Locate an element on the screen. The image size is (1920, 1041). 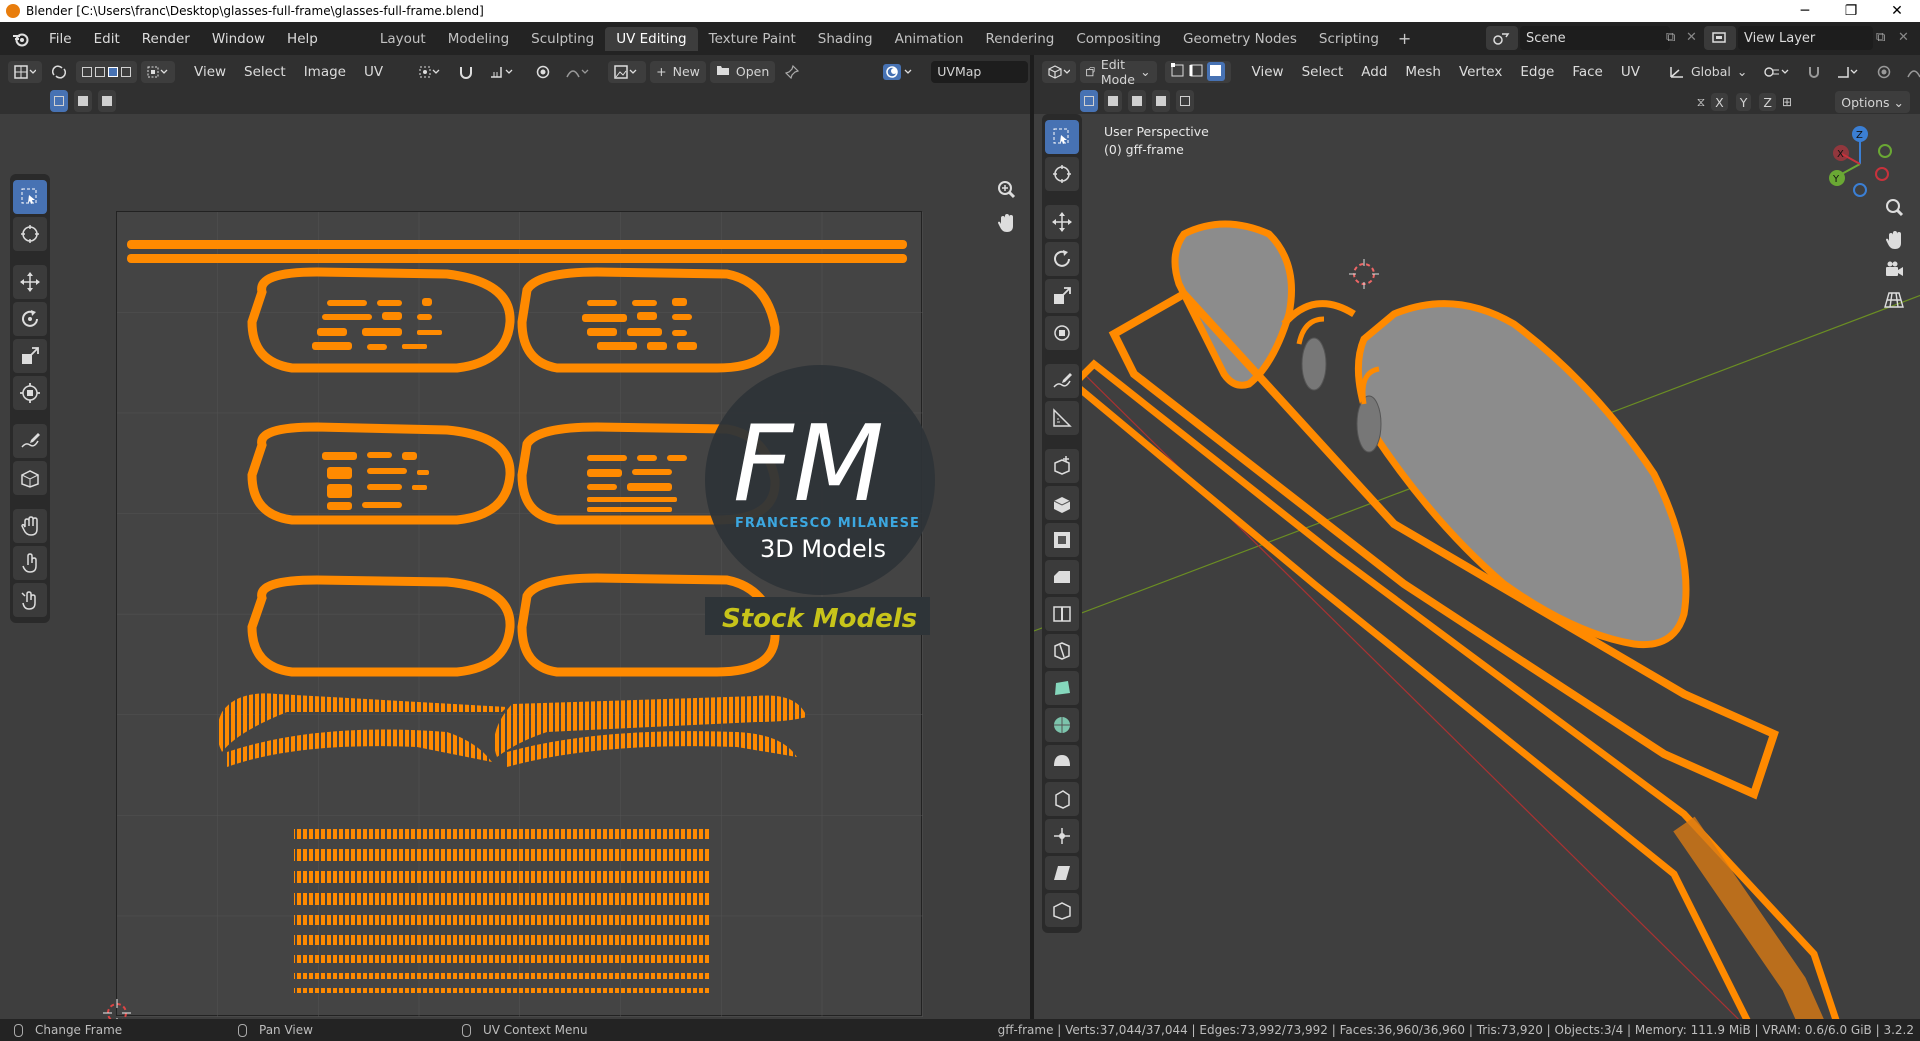
view-layer-icon is located at coordinates (1720, 38).